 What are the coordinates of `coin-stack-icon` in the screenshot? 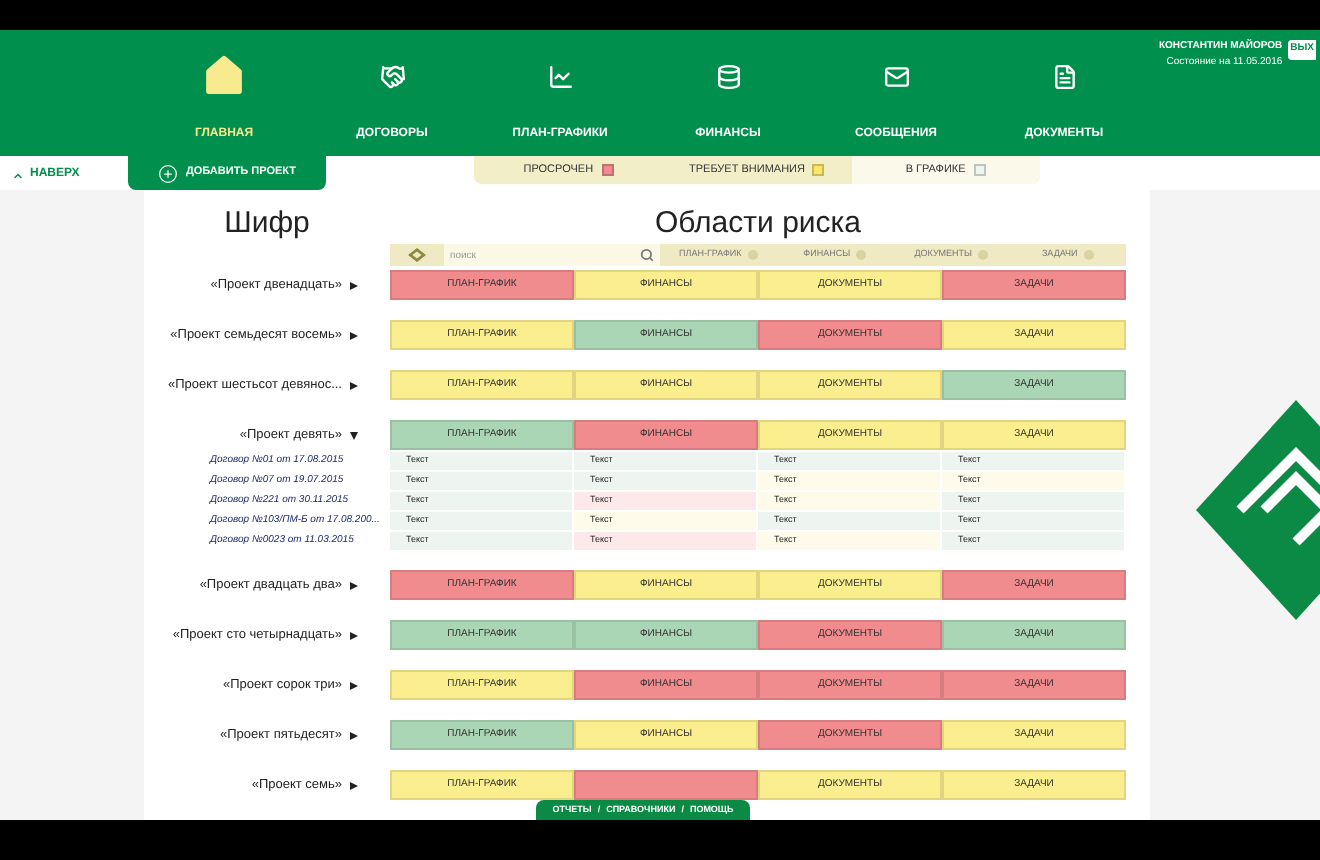 It's located at (728, 77).